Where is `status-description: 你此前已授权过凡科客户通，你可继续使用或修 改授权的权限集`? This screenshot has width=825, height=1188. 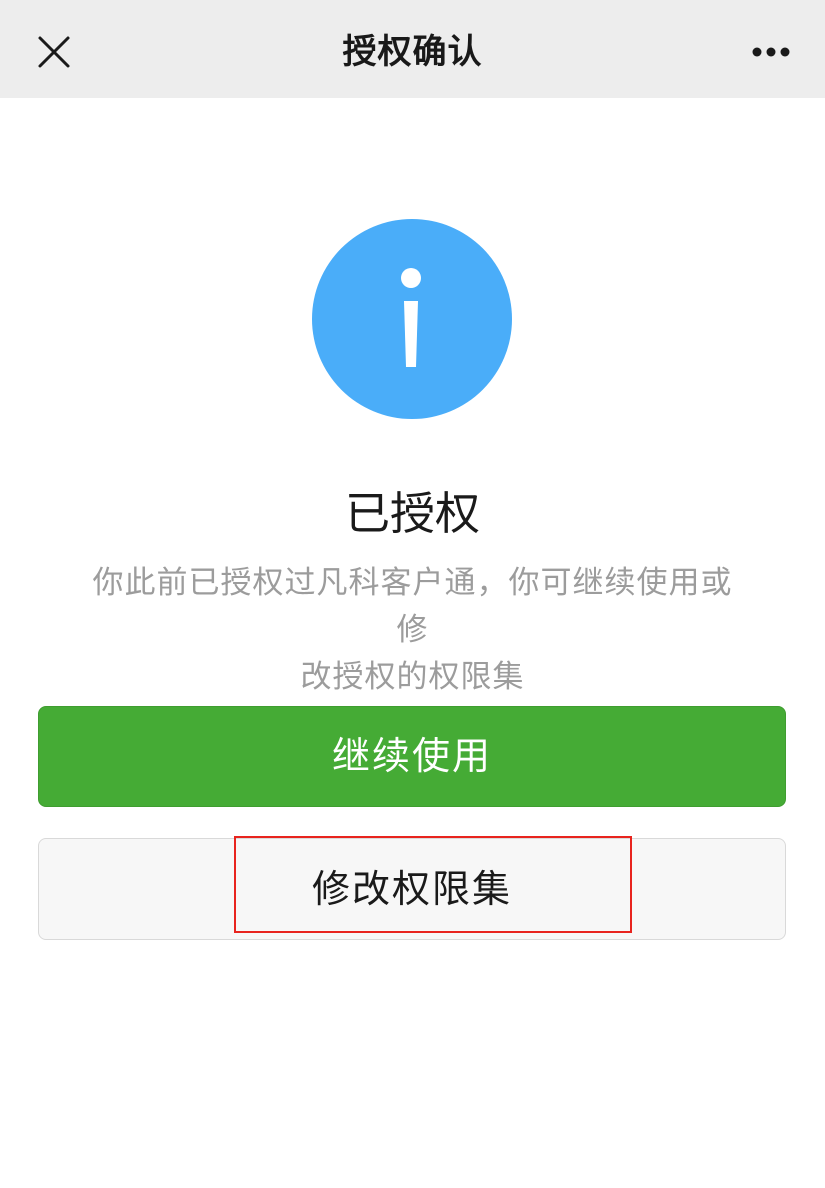
status-description: 你此前已授权过凡科客户通，你可继续使用或修 改授权的权限集 is located at coordinates (412, 630).